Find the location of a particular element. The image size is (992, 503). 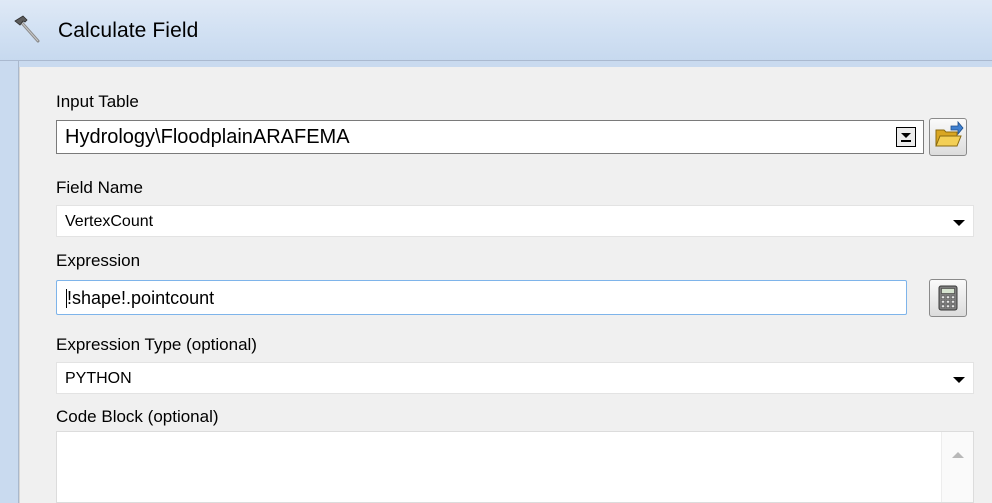

expression-label: Expression is located at coordinates (98, 260).